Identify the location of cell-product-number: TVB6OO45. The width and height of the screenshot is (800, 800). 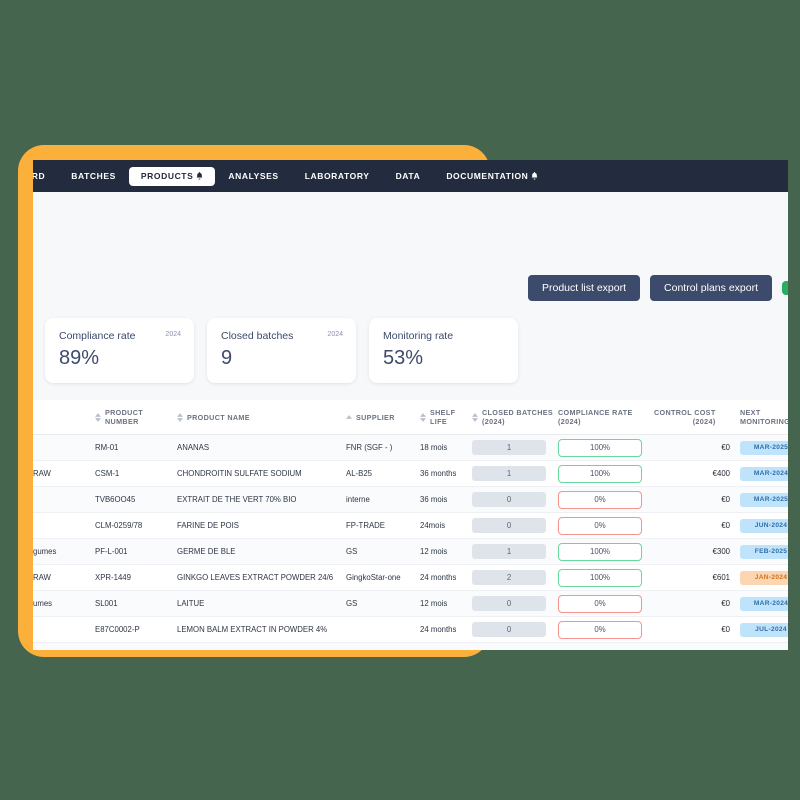
(136, 499).